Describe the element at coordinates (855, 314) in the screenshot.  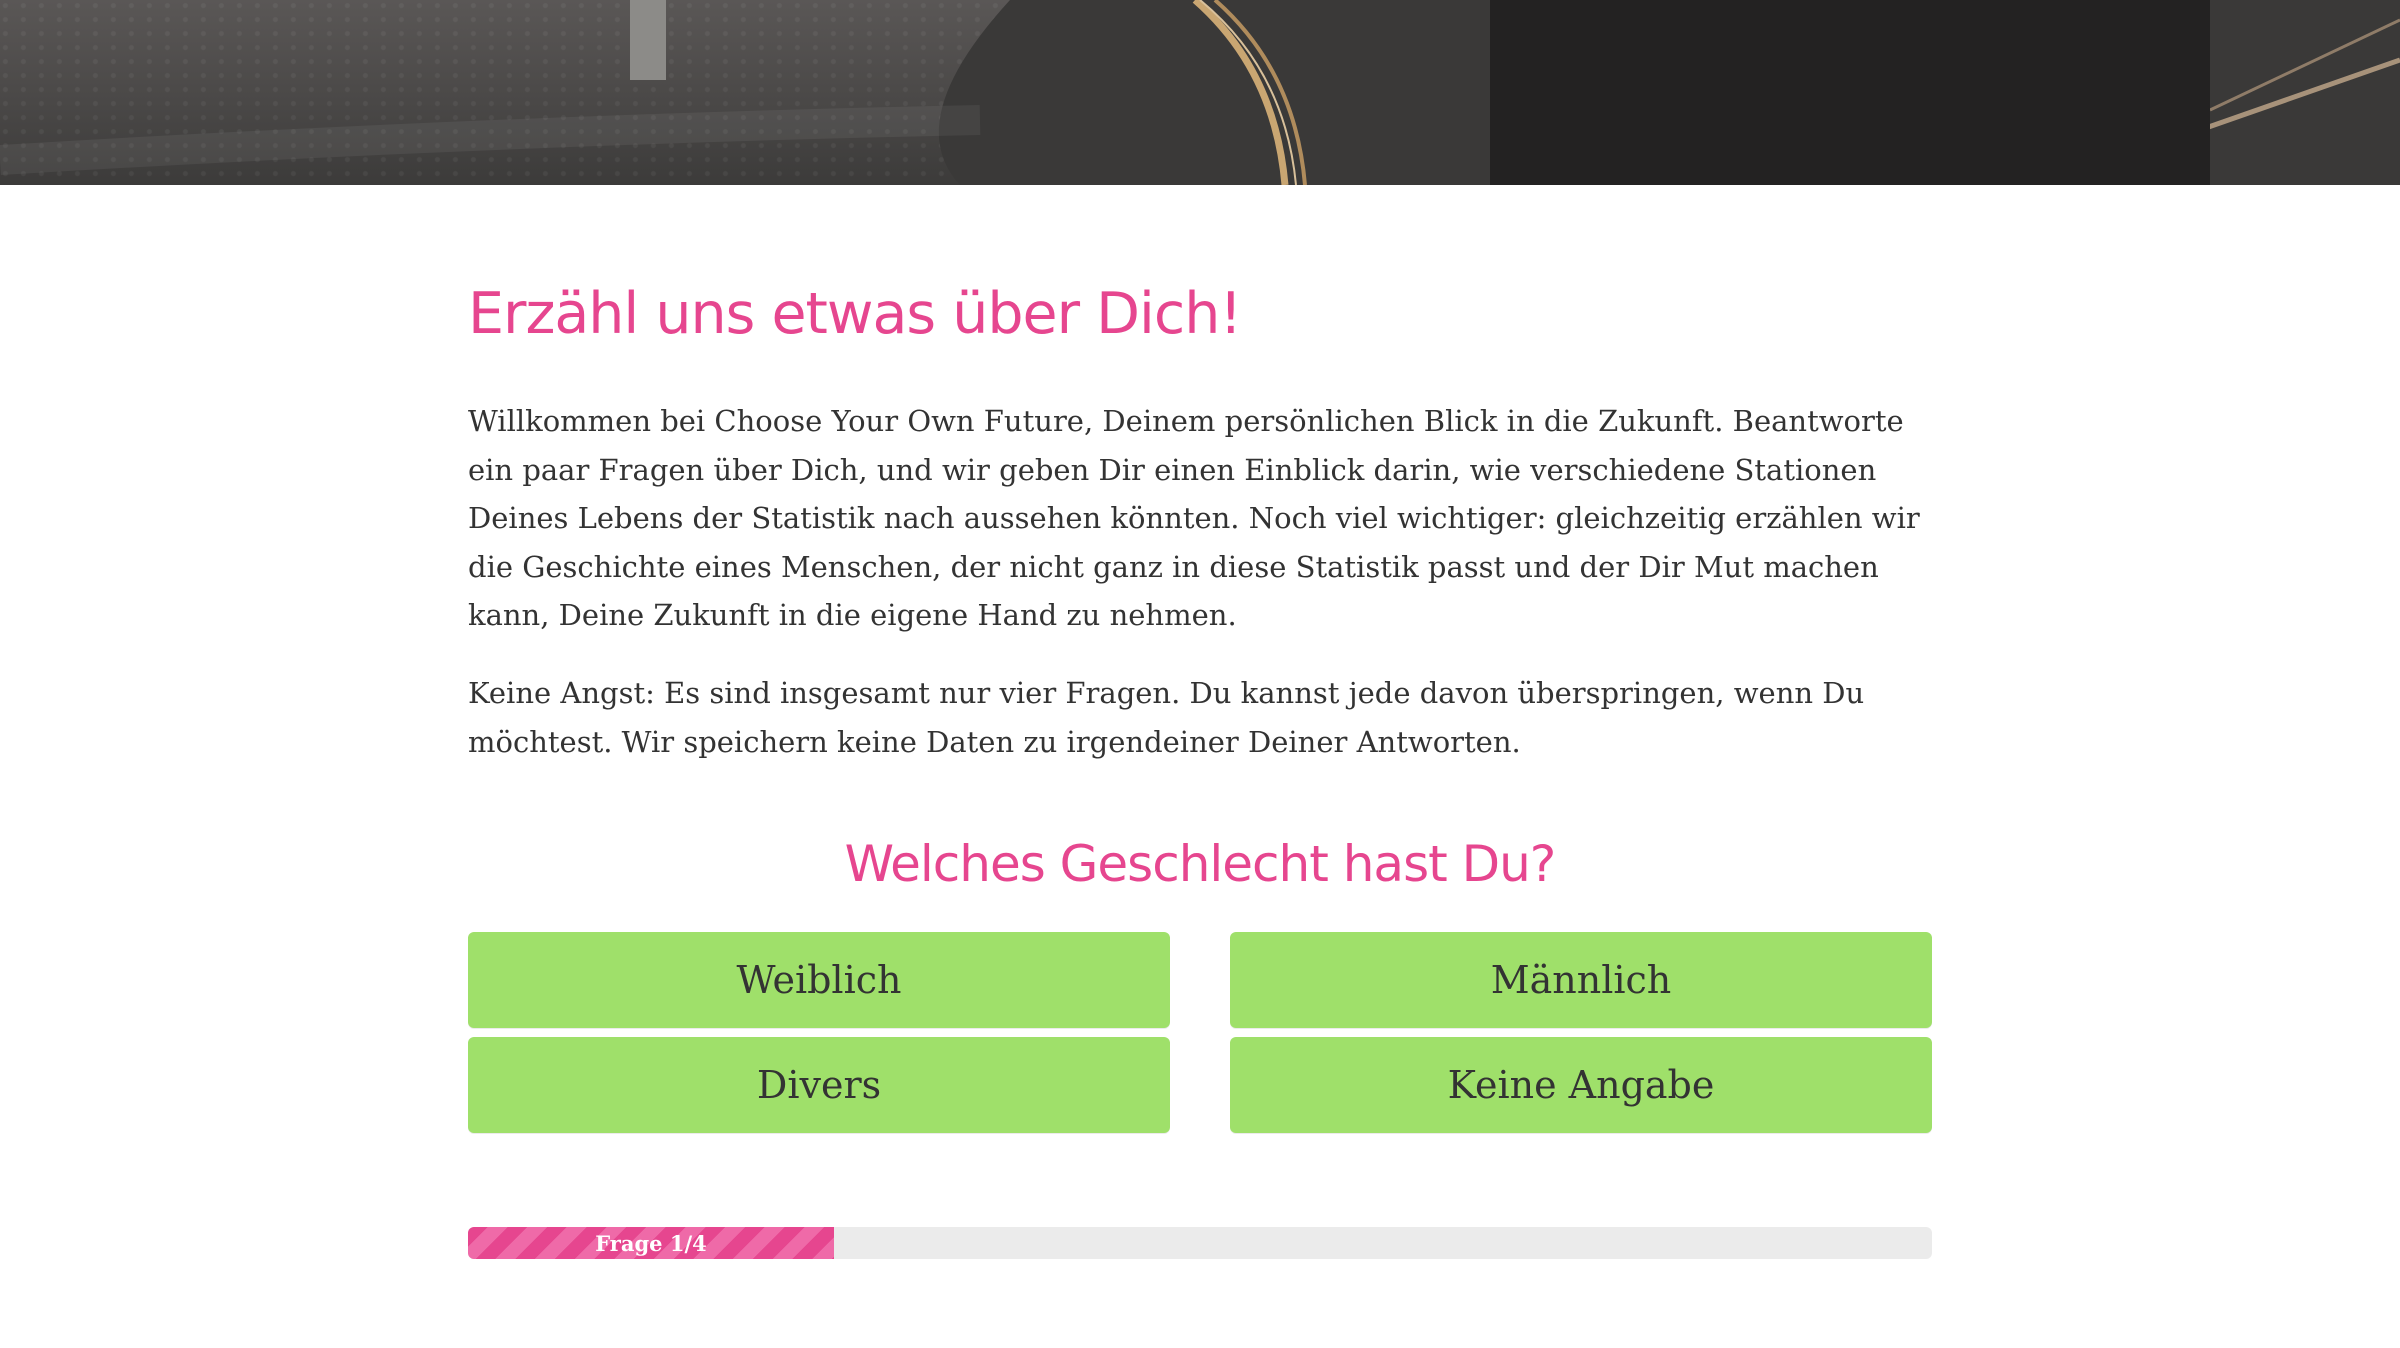
I see `page-title: Erzähl uns etwas über Dich!` at that location.